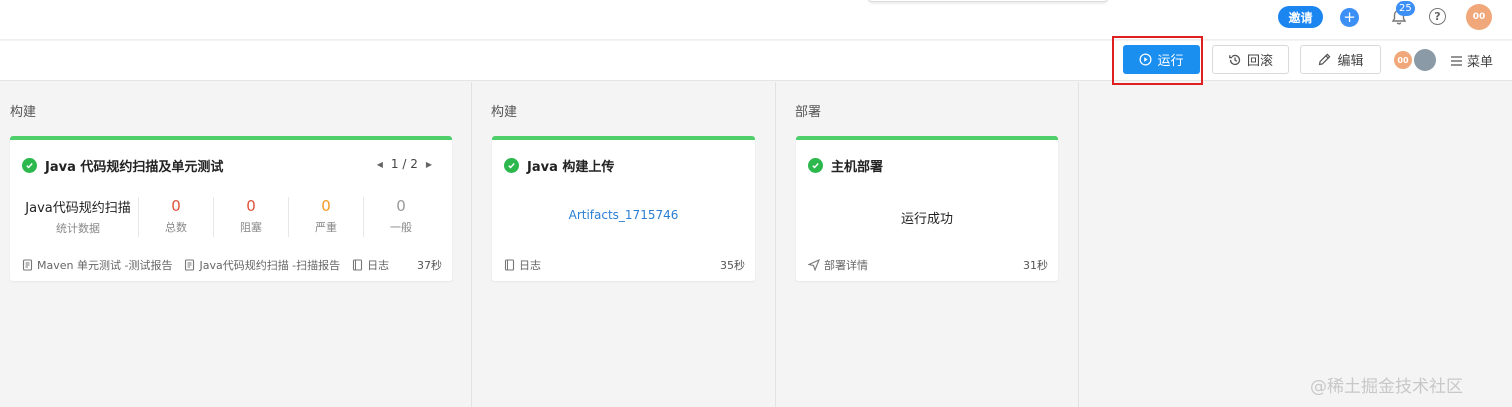  I want to click on stats-title: Java代码规约扫描, so click(78, 208).